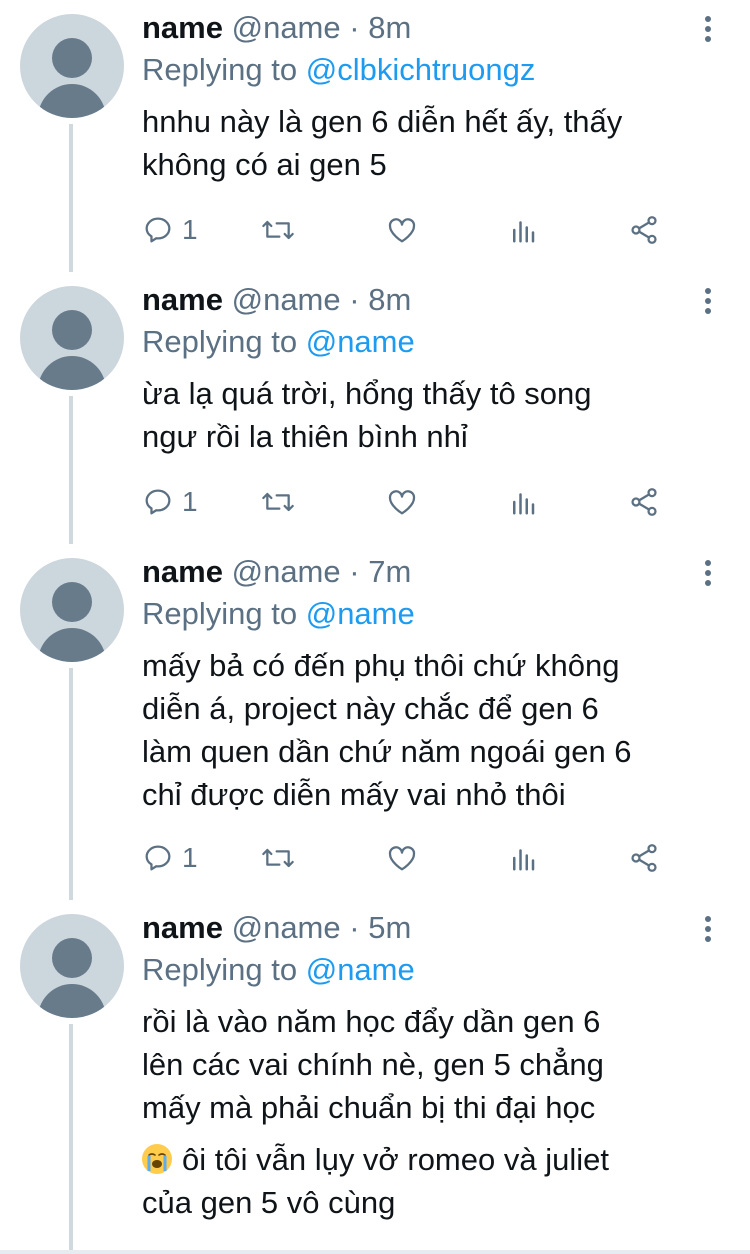  I want to click on mention-link: @clbkichtruongz, so click(421, 69).